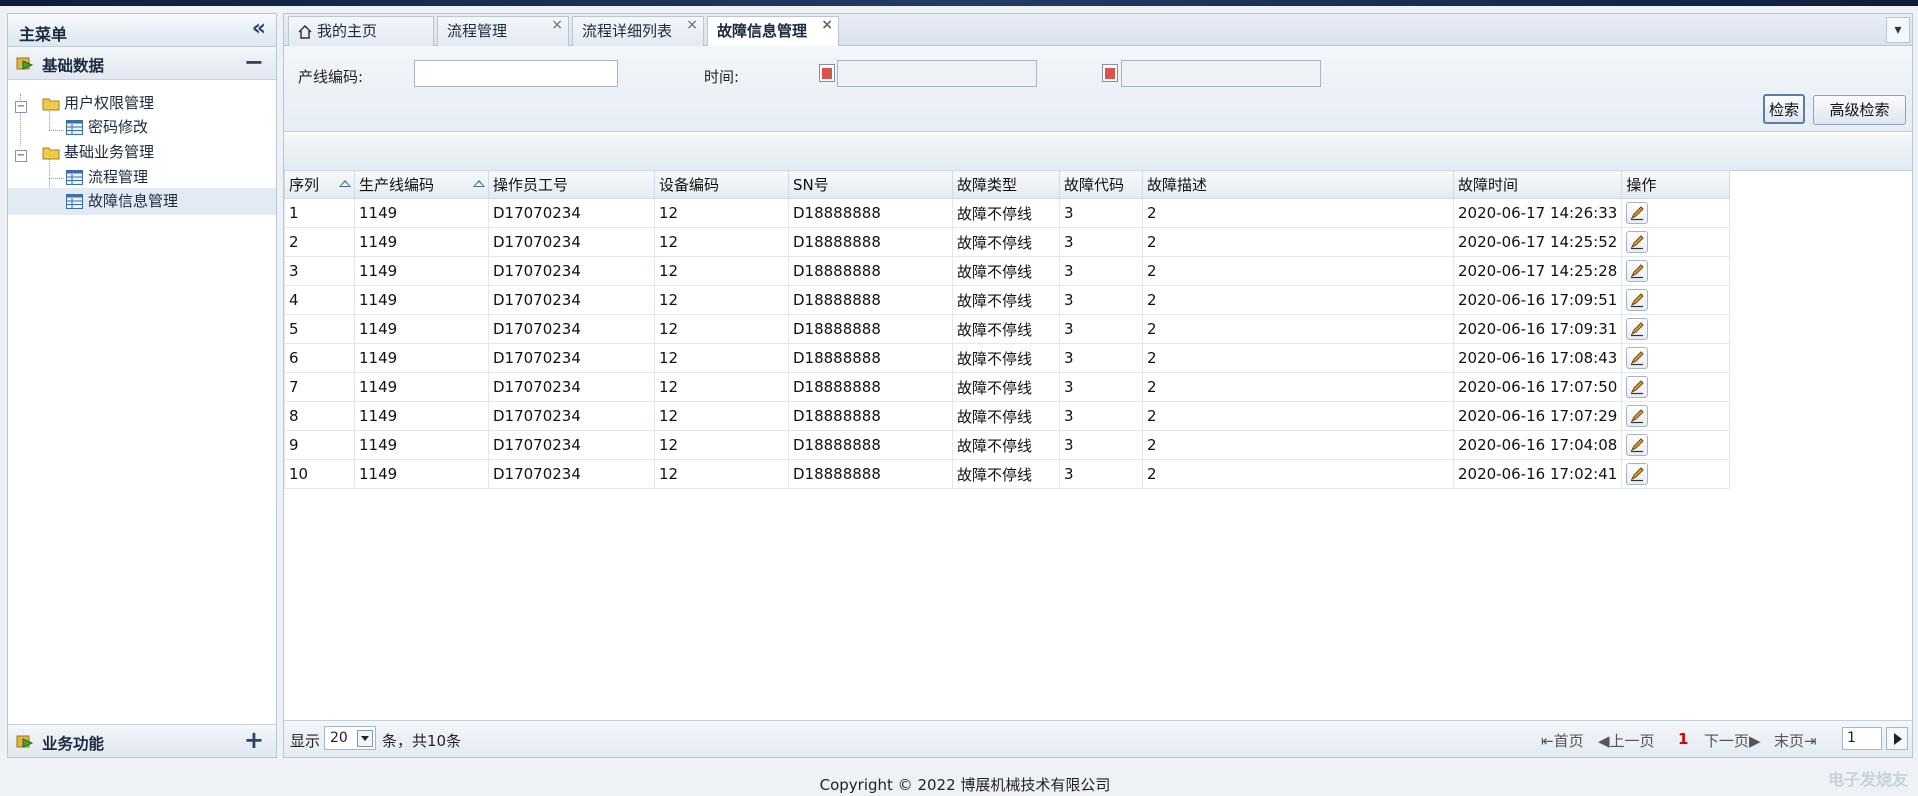  I want to click on collapse-sidebar-icon: «, so click(259, 28).